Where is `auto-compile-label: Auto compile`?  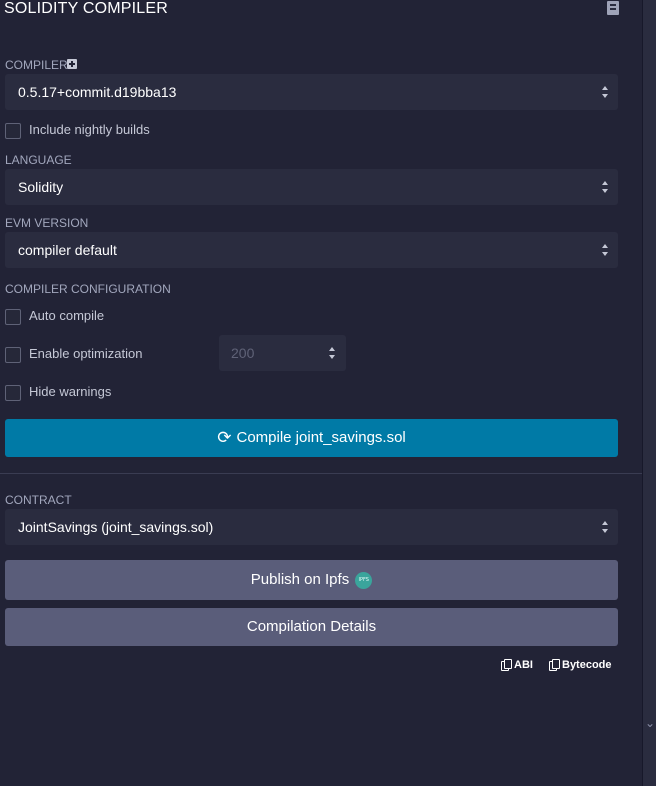 auto-compile-label: Auto compile is located at coordinates (67, 315).